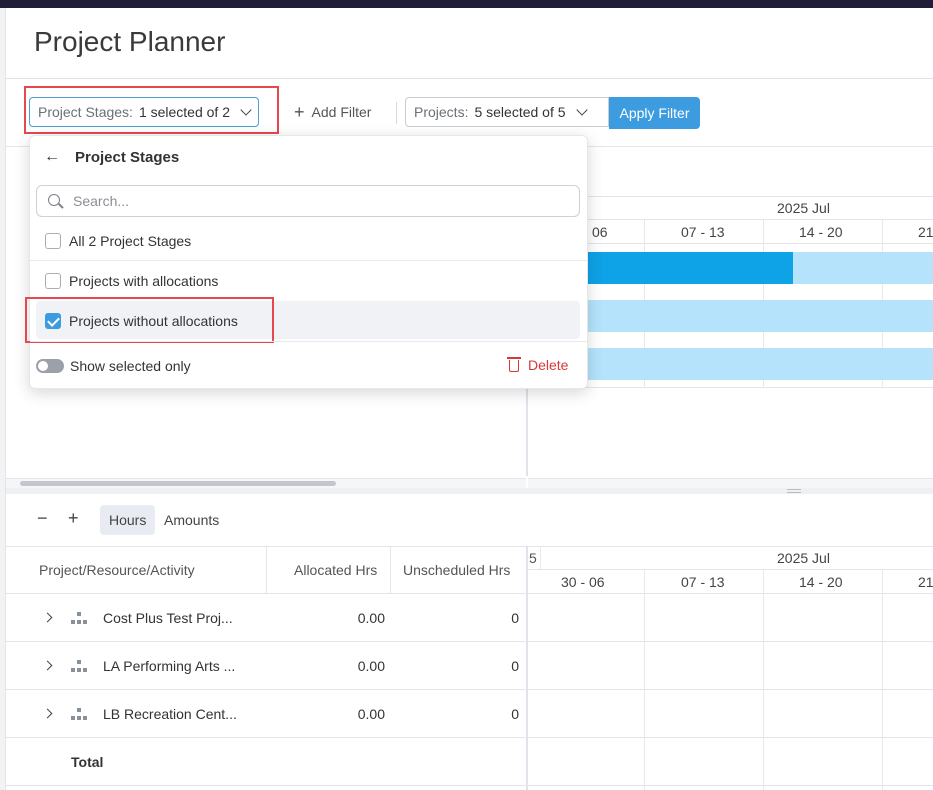  Describe the element at coordinates (335, 570) in the screenshot. I see `column-header-allocated: Allocated Hrs` at that location.